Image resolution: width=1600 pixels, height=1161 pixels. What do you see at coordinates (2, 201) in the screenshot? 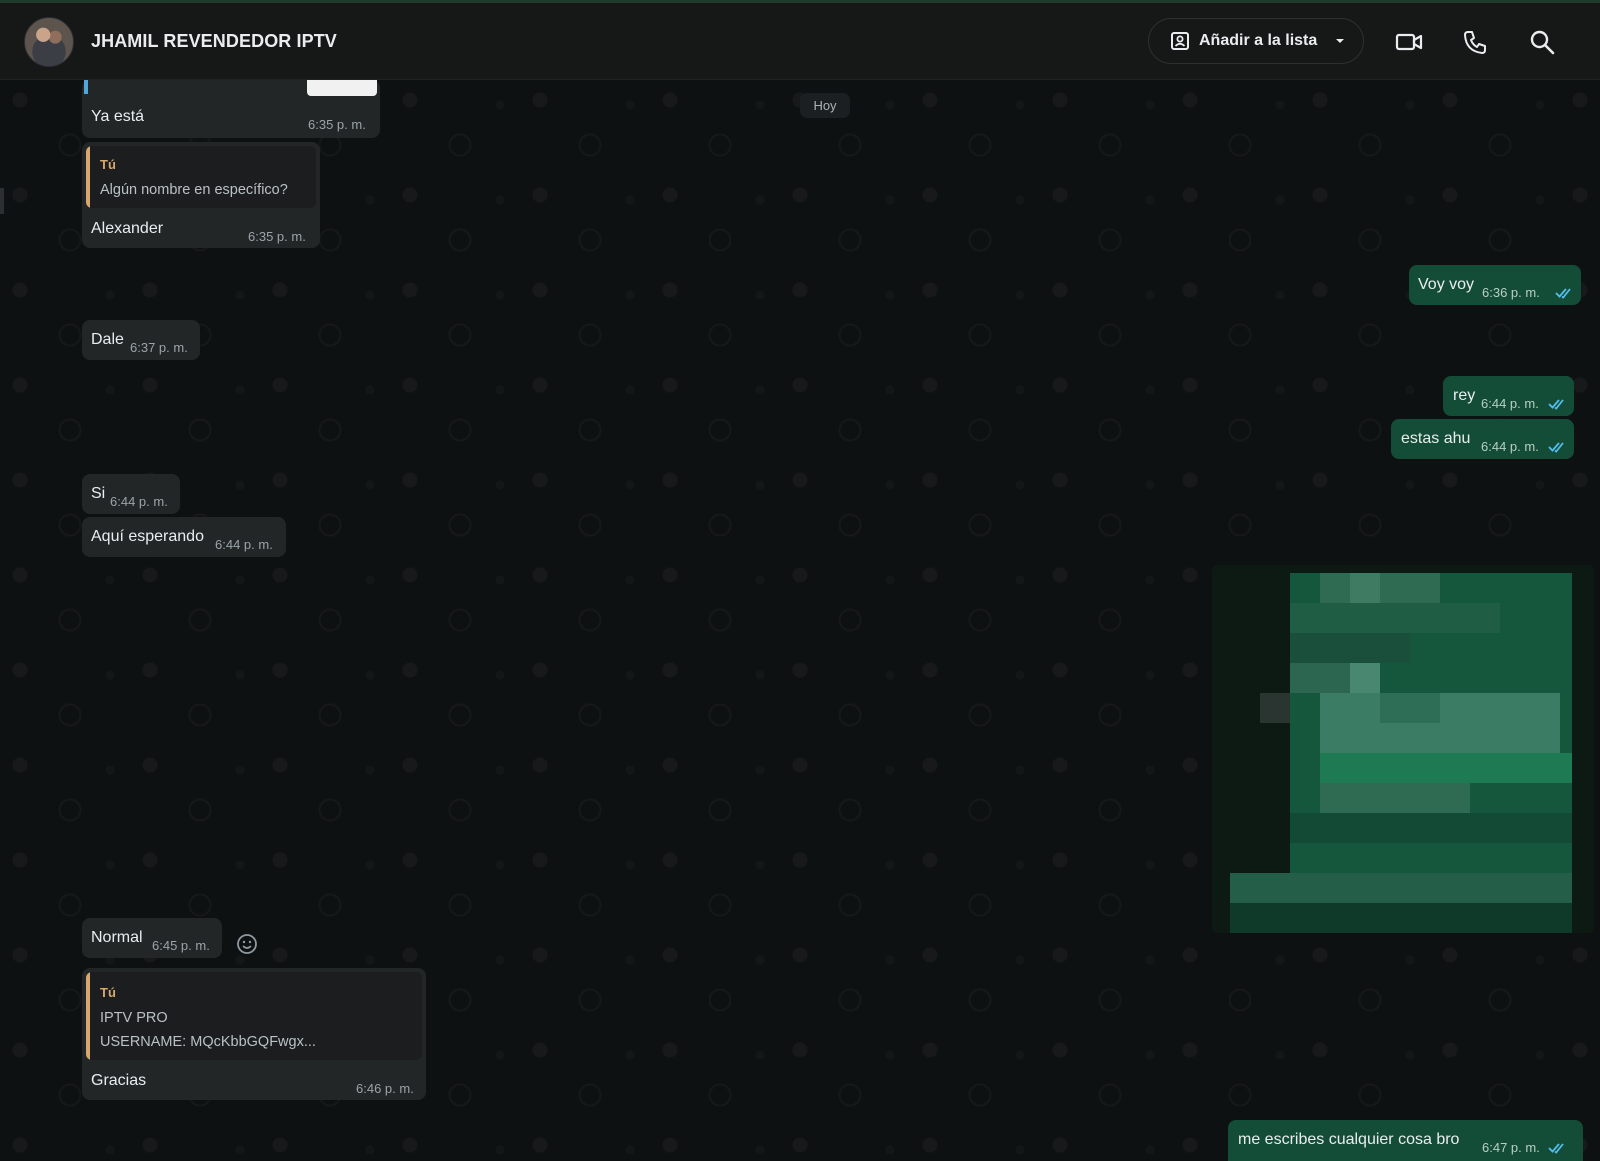
I see `scroll-indicator` at bounding box center [2, 201].